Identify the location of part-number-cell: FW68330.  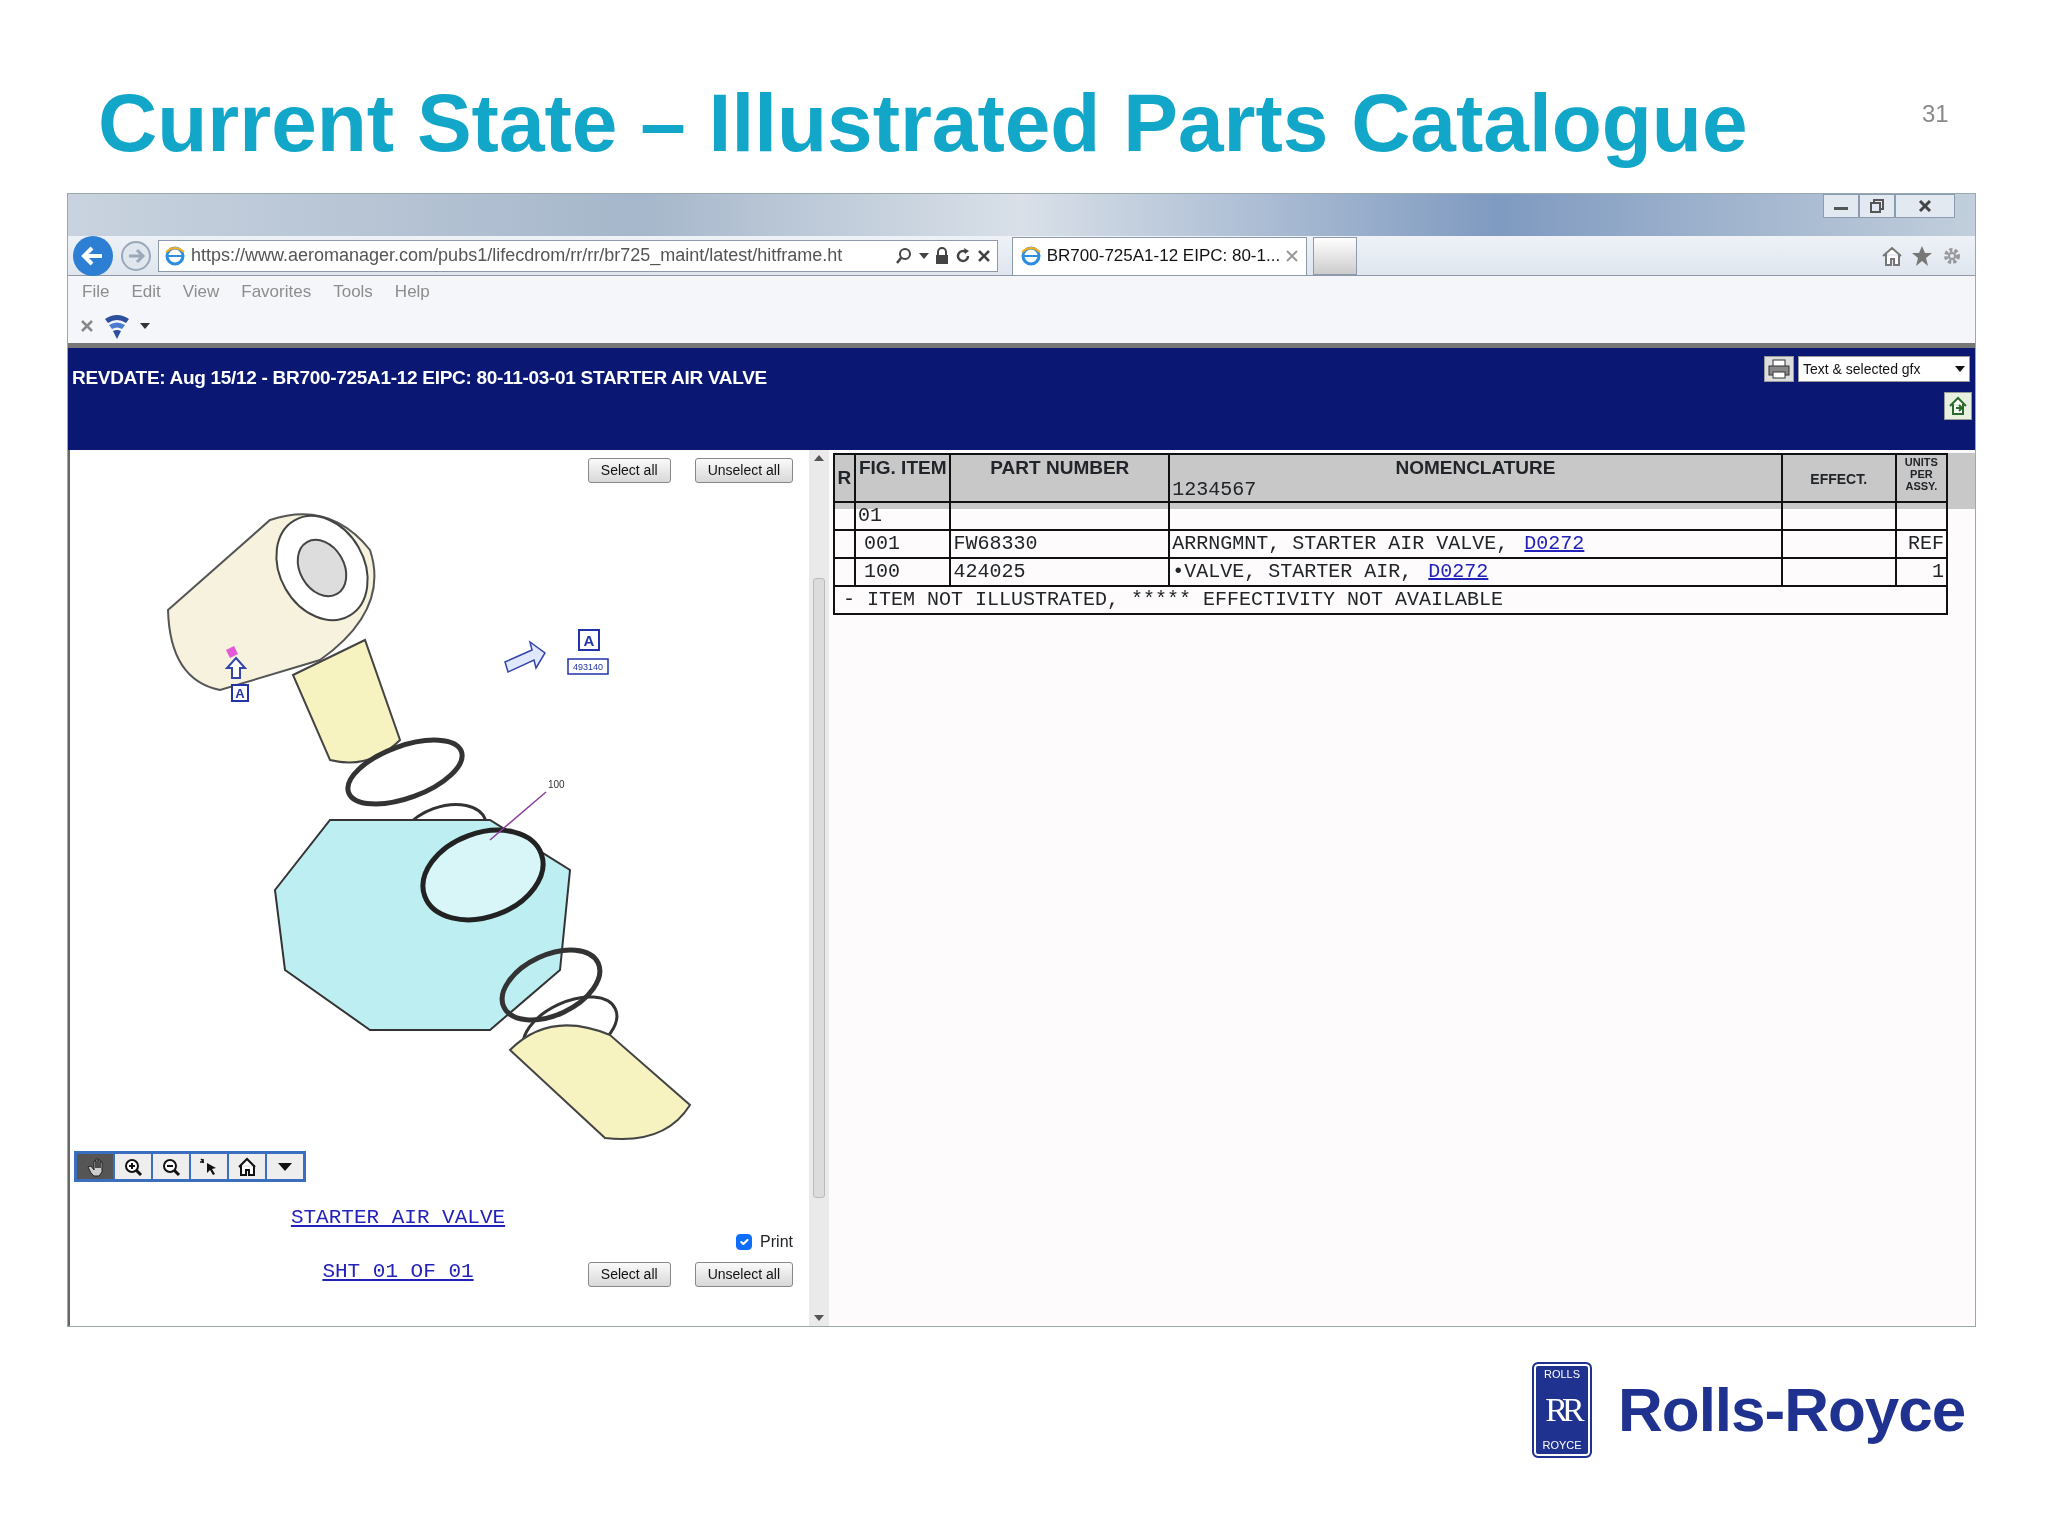
(1060, 543).